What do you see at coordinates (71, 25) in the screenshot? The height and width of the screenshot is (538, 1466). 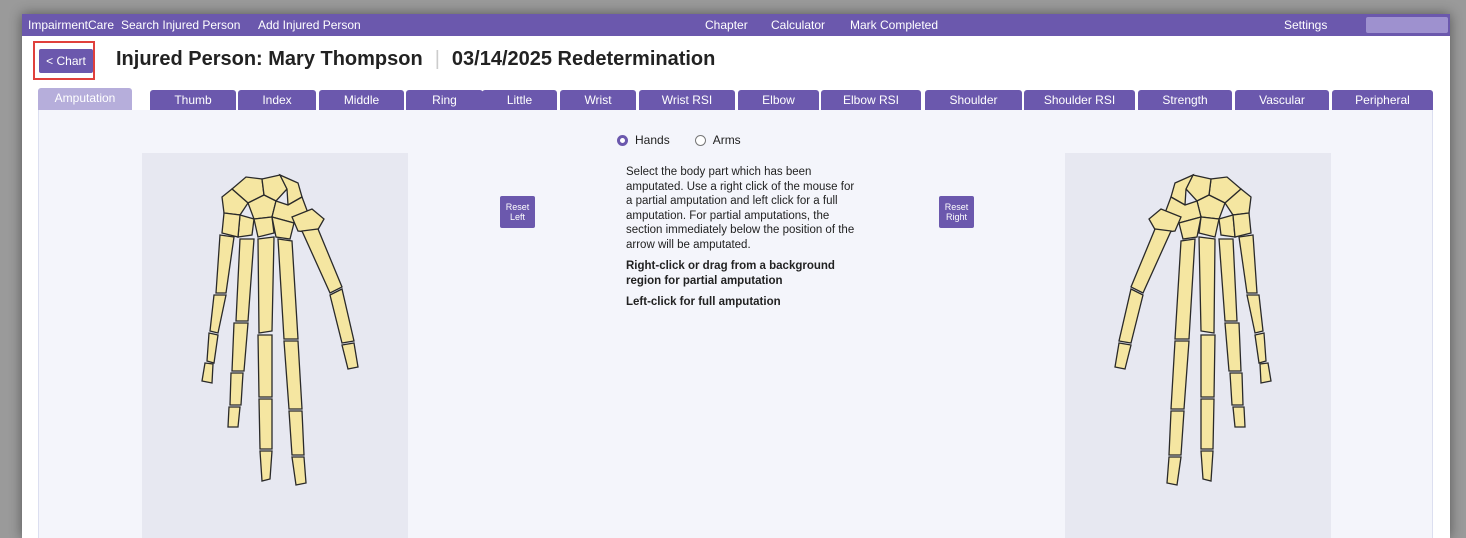 I see `nav-brand: ImpairmentCare` at bounding box center [71, 25].